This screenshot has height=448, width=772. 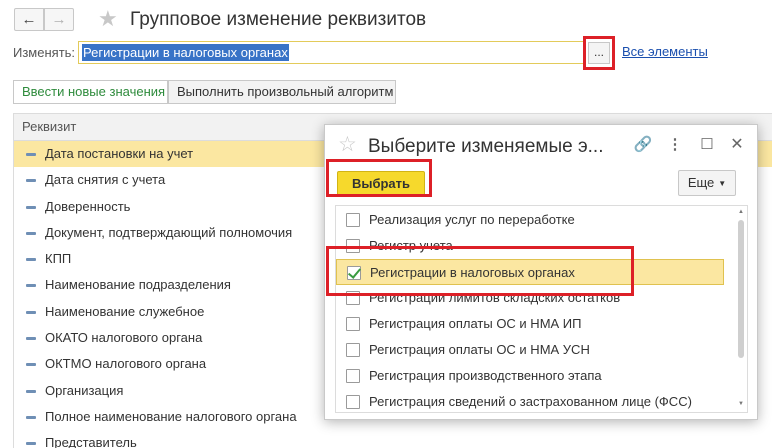 I want to click on forward-button: →, so click(x=59, y=19).